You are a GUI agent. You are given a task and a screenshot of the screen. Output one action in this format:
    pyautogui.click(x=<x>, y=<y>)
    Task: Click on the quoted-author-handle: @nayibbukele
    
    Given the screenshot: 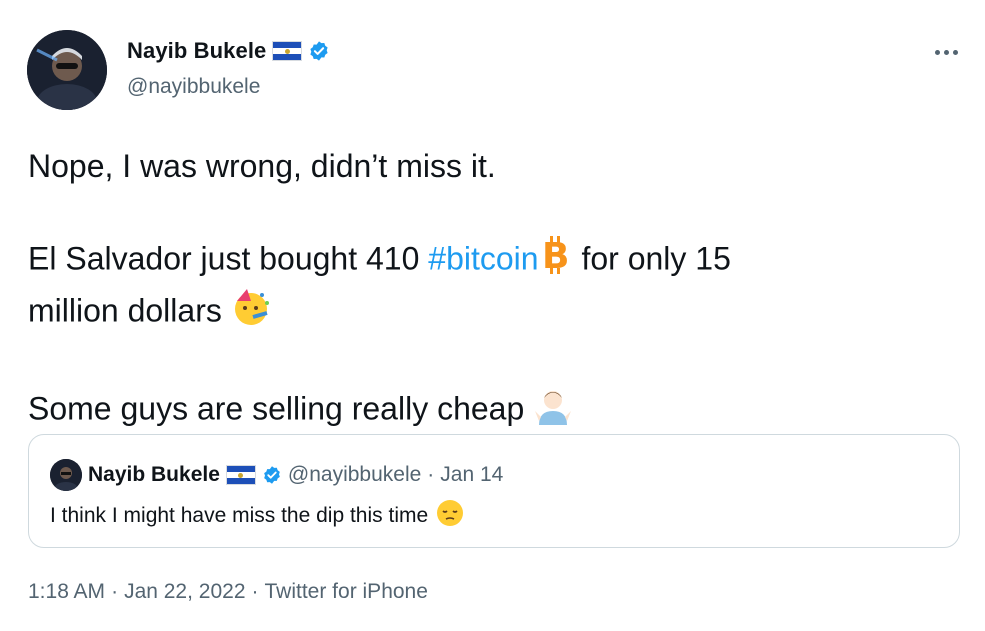 What is the action you would take?
    pyautogui.click(x=354, y=474)
    